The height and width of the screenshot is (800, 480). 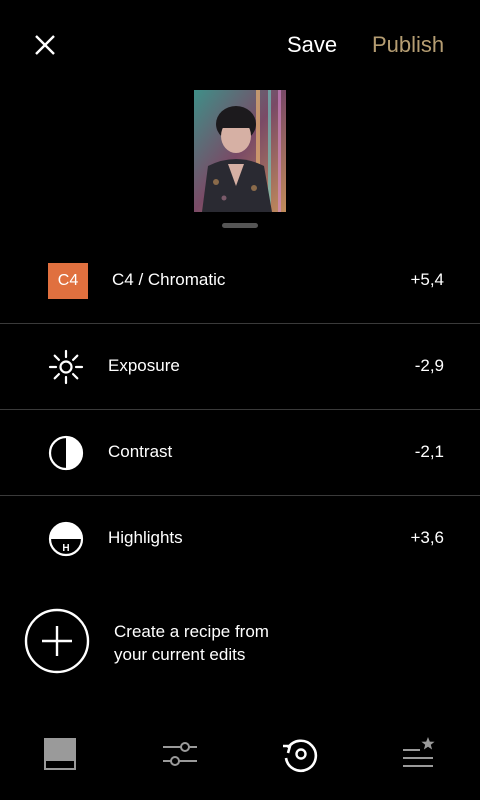 I want to click on nav-presets, so click(x=60, y=754).